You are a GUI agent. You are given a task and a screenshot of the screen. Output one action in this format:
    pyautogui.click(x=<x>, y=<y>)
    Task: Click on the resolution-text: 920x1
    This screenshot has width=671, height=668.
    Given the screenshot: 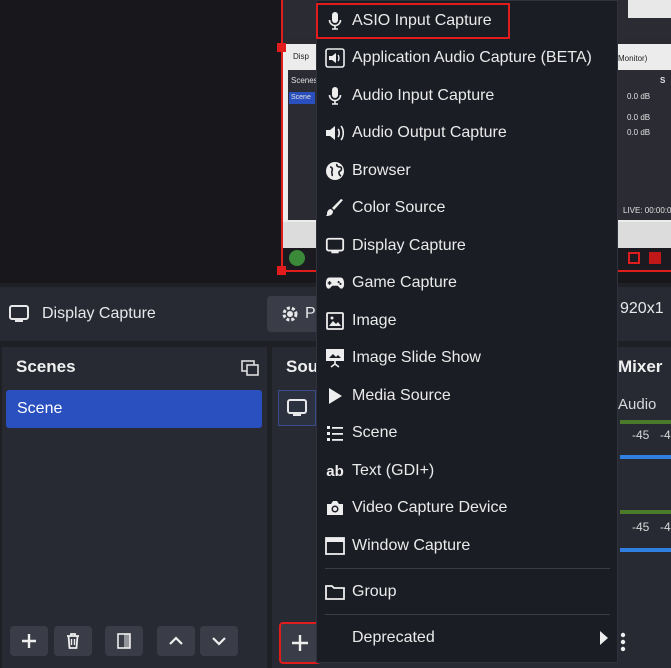 What is the action you would take?
    pyautogui.click(x=642, y=308)
    